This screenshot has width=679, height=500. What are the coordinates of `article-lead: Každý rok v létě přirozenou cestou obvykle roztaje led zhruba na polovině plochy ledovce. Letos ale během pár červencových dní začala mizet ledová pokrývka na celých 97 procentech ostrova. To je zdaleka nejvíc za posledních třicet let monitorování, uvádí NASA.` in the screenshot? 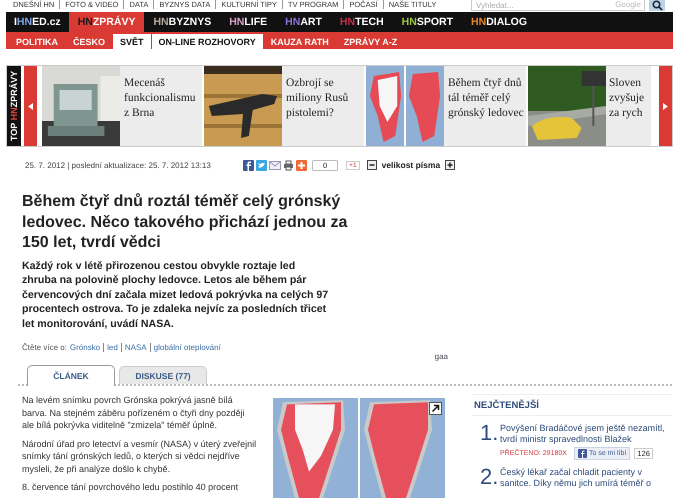 It's located at (176, 294).